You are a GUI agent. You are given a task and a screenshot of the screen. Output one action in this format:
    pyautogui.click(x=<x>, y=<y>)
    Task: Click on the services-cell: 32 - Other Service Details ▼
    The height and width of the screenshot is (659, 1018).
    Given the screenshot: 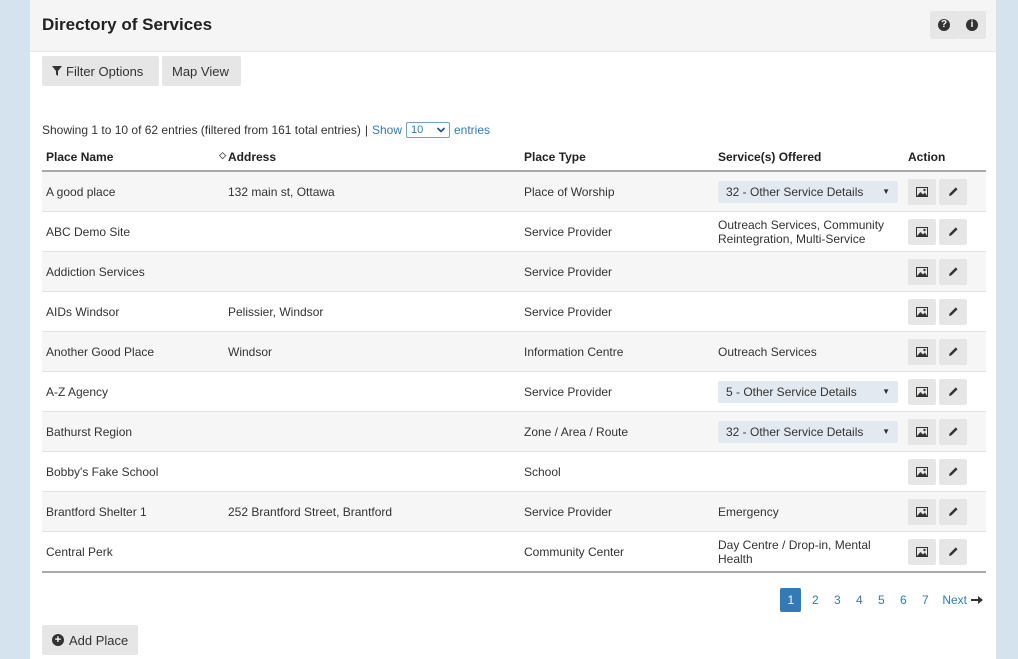 What is the action you would take?
    pyautogui.click(x=809, y=191)
    